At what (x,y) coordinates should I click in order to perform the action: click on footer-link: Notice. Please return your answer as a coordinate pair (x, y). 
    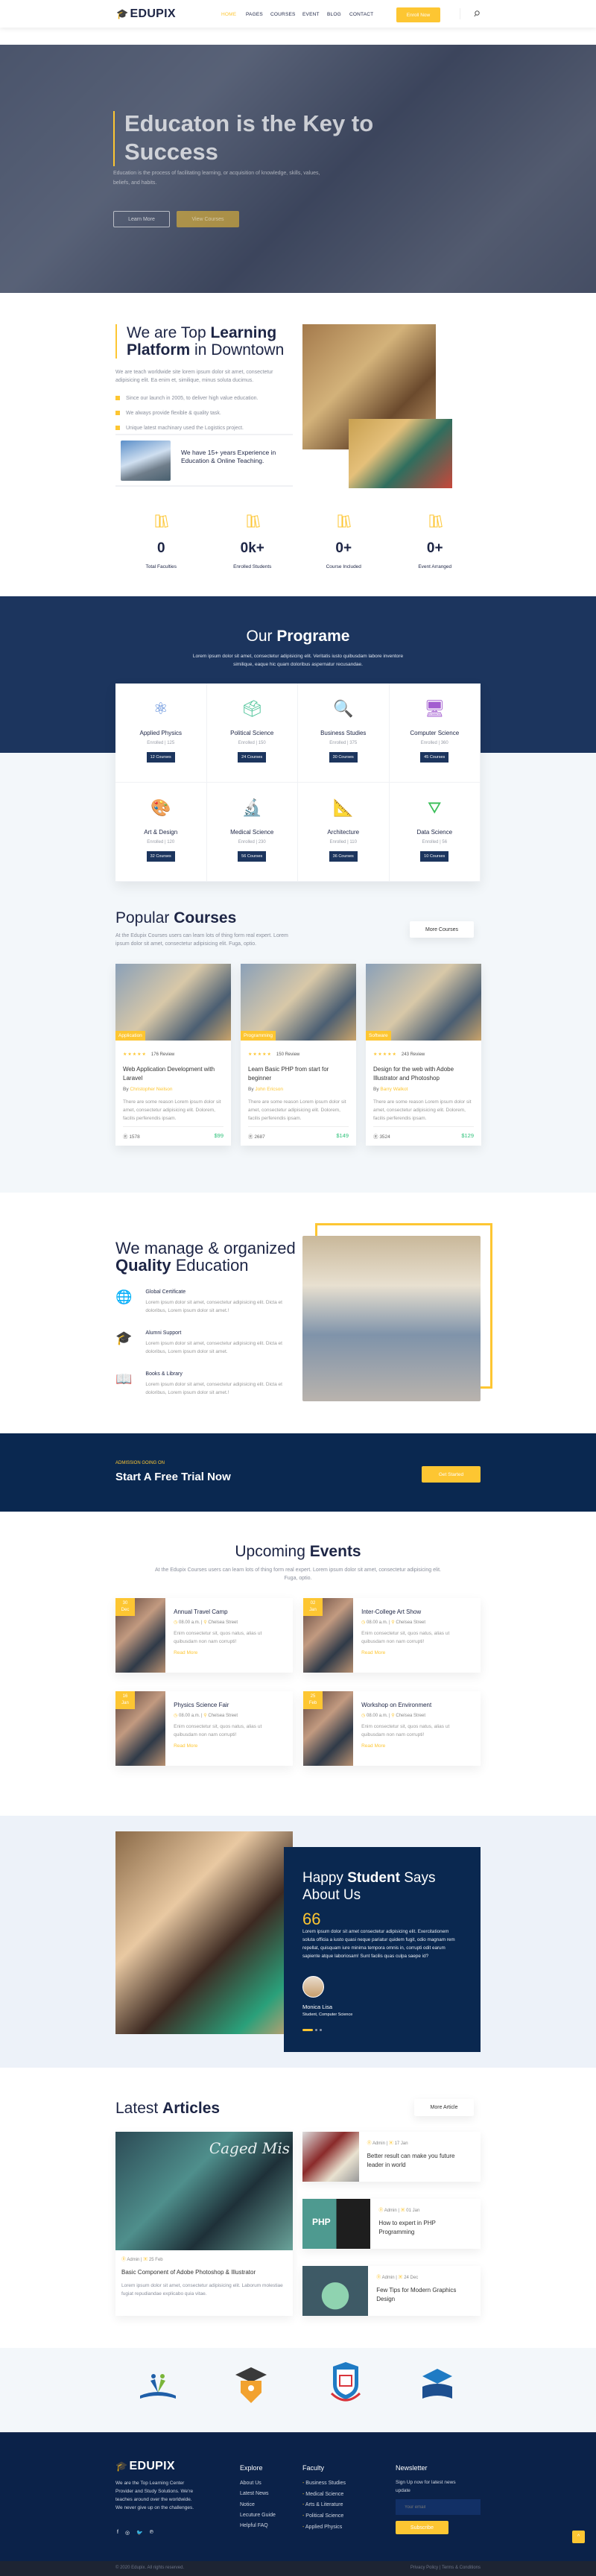
    Looking at the image, I should click on (258, 2507).